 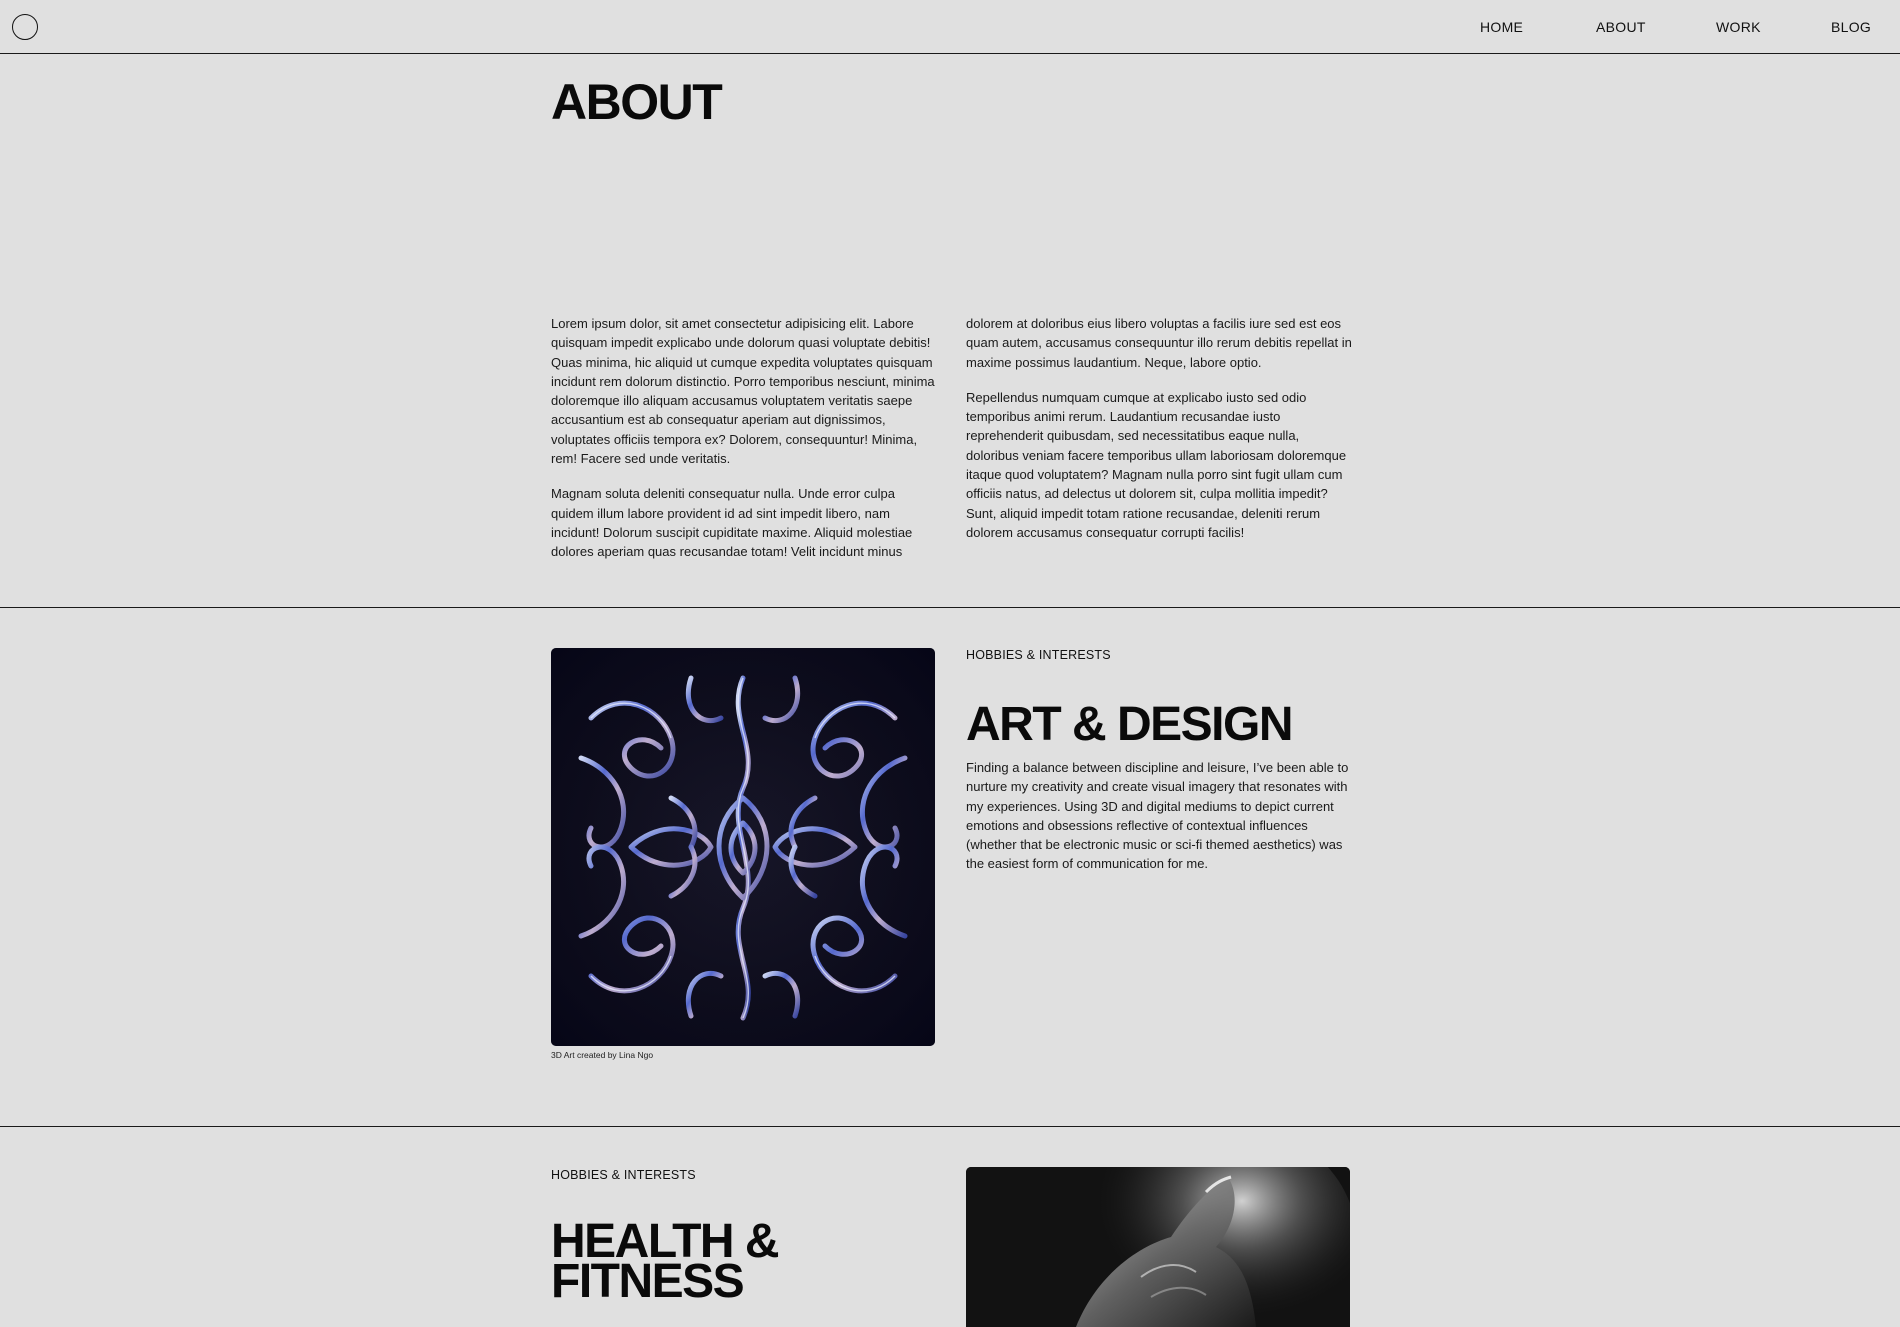 I want to click on fitness-image, so click(x=1158, y=1247).